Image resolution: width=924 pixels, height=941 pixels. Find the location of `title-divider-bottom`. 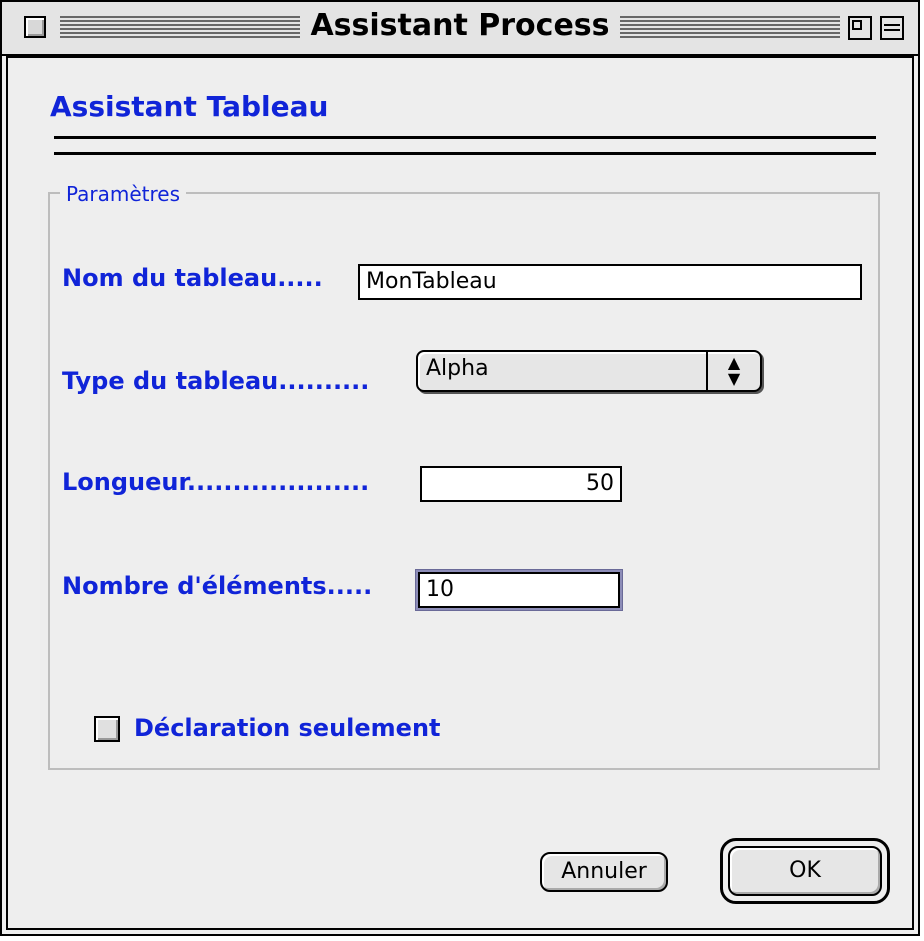

title-divider-bottom is located at coordinates (465, 153).